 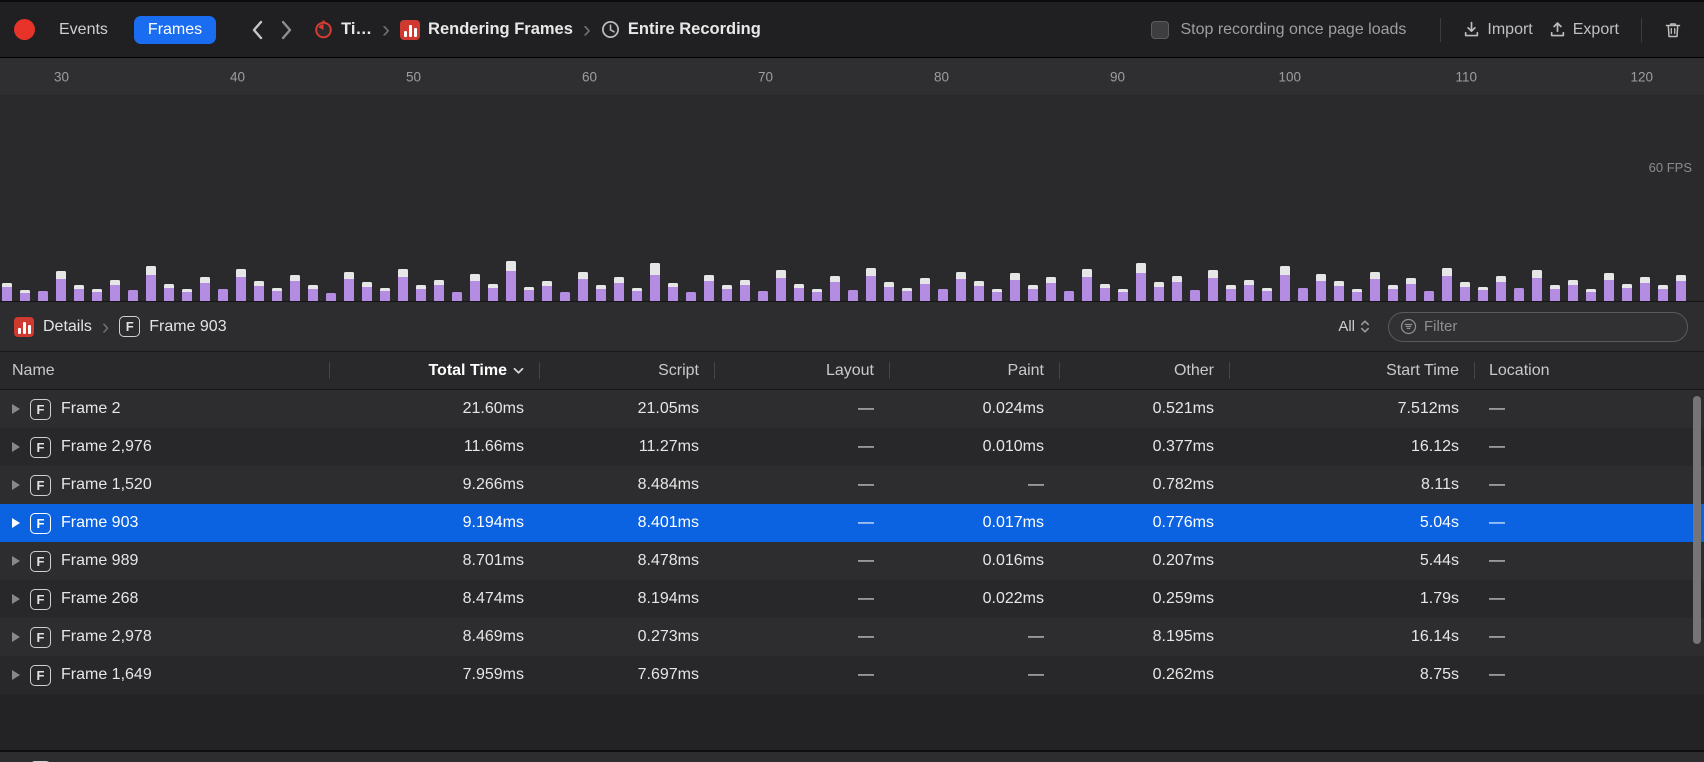 What do you see at coordinates (1497, 30) in the screenshot?
I see `import-button: Import` at bounding box center [1497, 30].